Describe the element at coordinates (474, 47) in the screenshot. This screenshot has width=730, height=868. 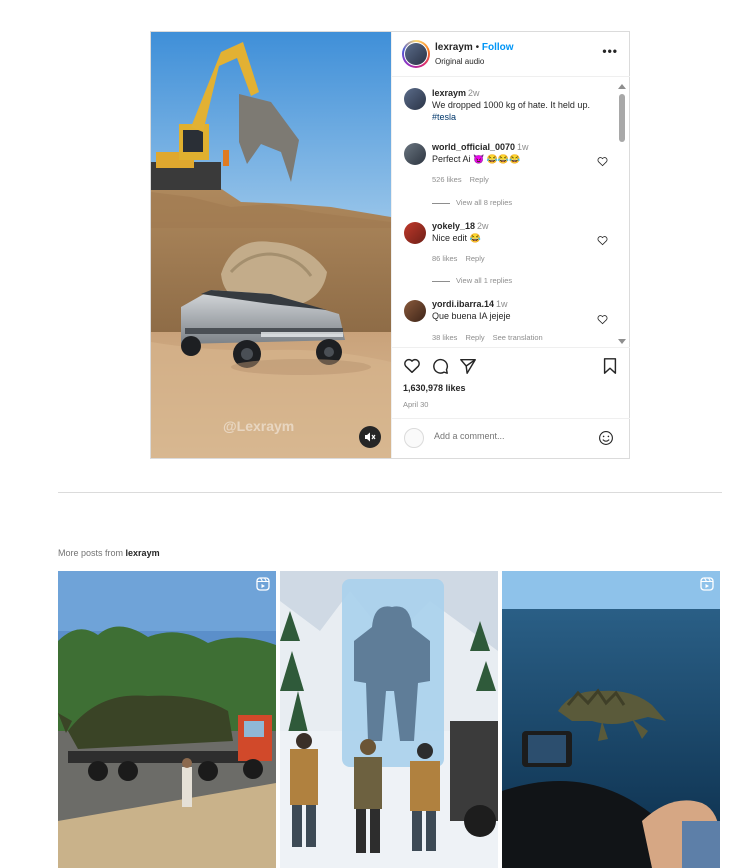
I see `author-line: lexraym • Follow` at that location.